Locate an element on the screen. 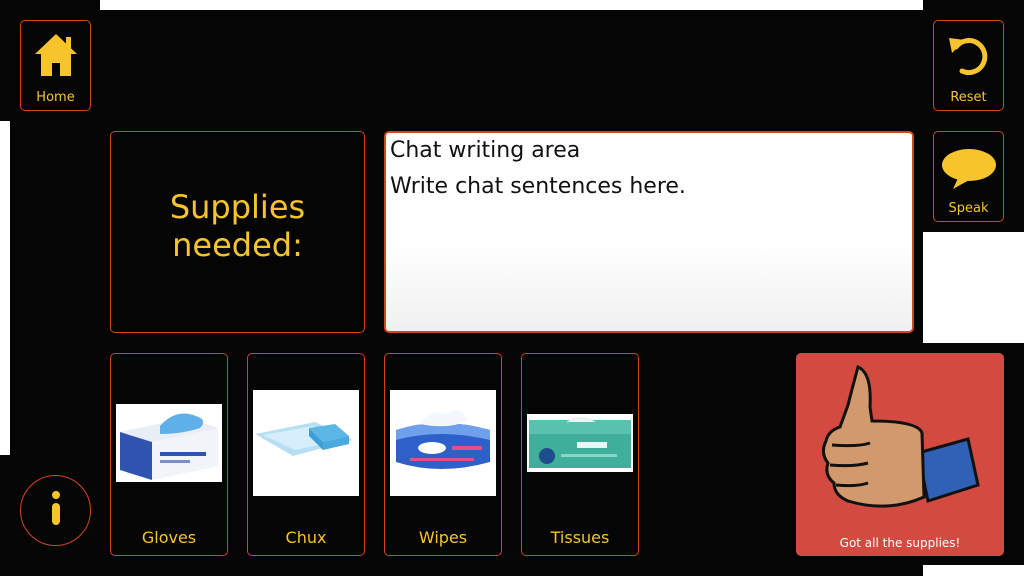 This screenshot has height=576, width=1024. supply-tile-wipes: Wipes is located at coordinates (443, 454).